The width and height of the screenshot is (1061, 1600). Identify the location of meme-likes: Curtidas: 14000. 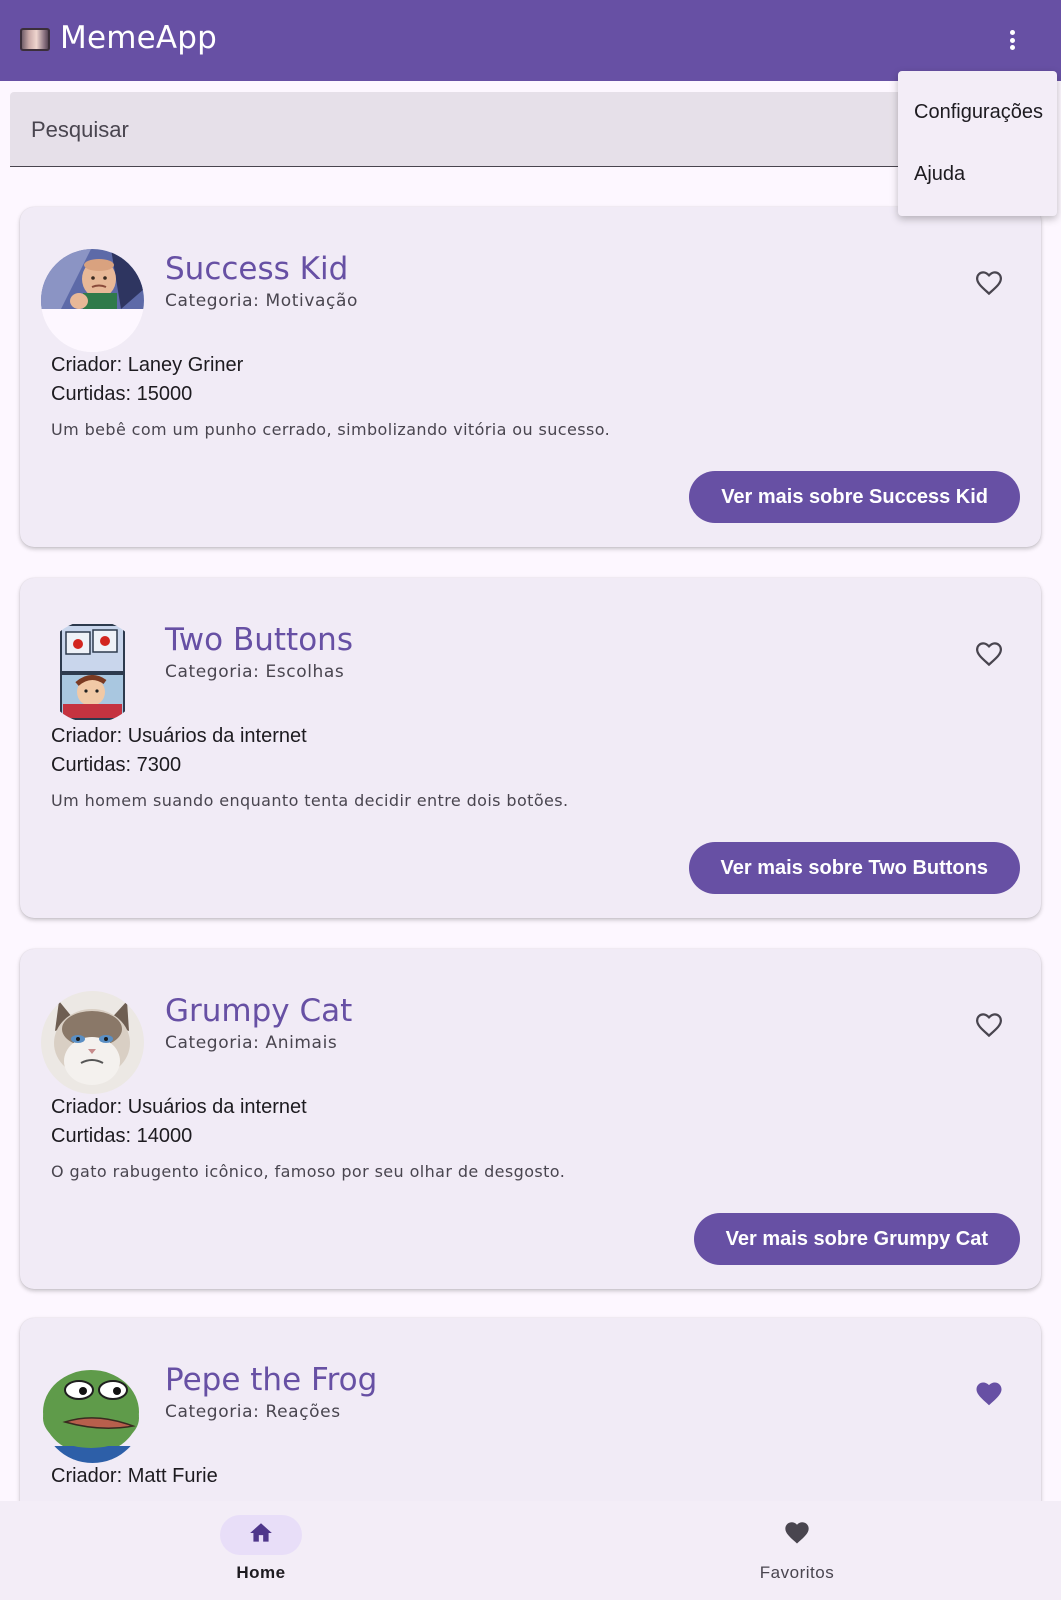
(122, 1136).